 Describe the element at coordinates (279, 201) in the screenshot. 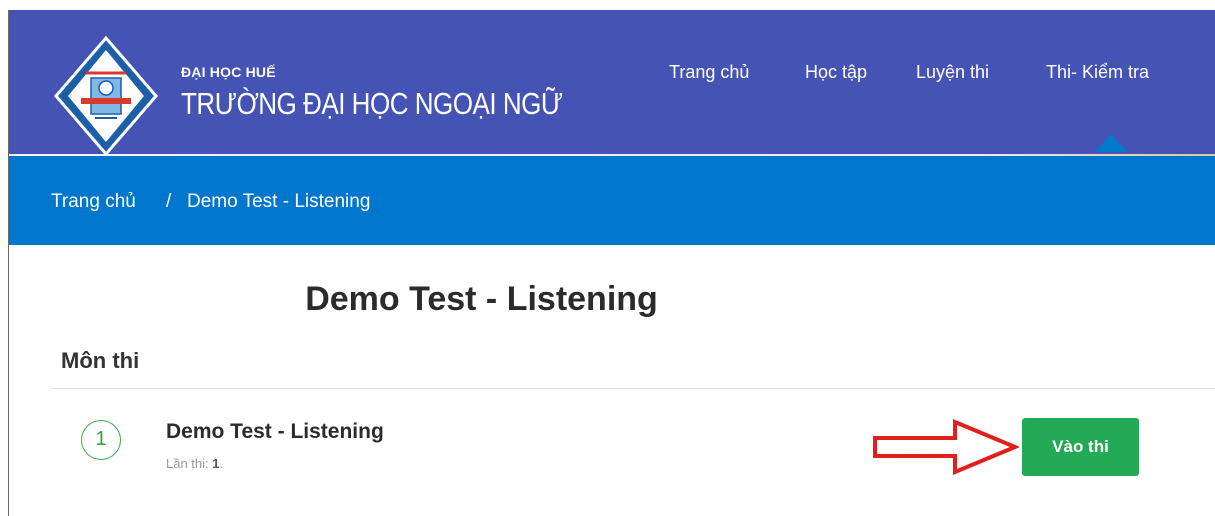

I see `breadcrumb-current: Demo Test - Listening` at that location.